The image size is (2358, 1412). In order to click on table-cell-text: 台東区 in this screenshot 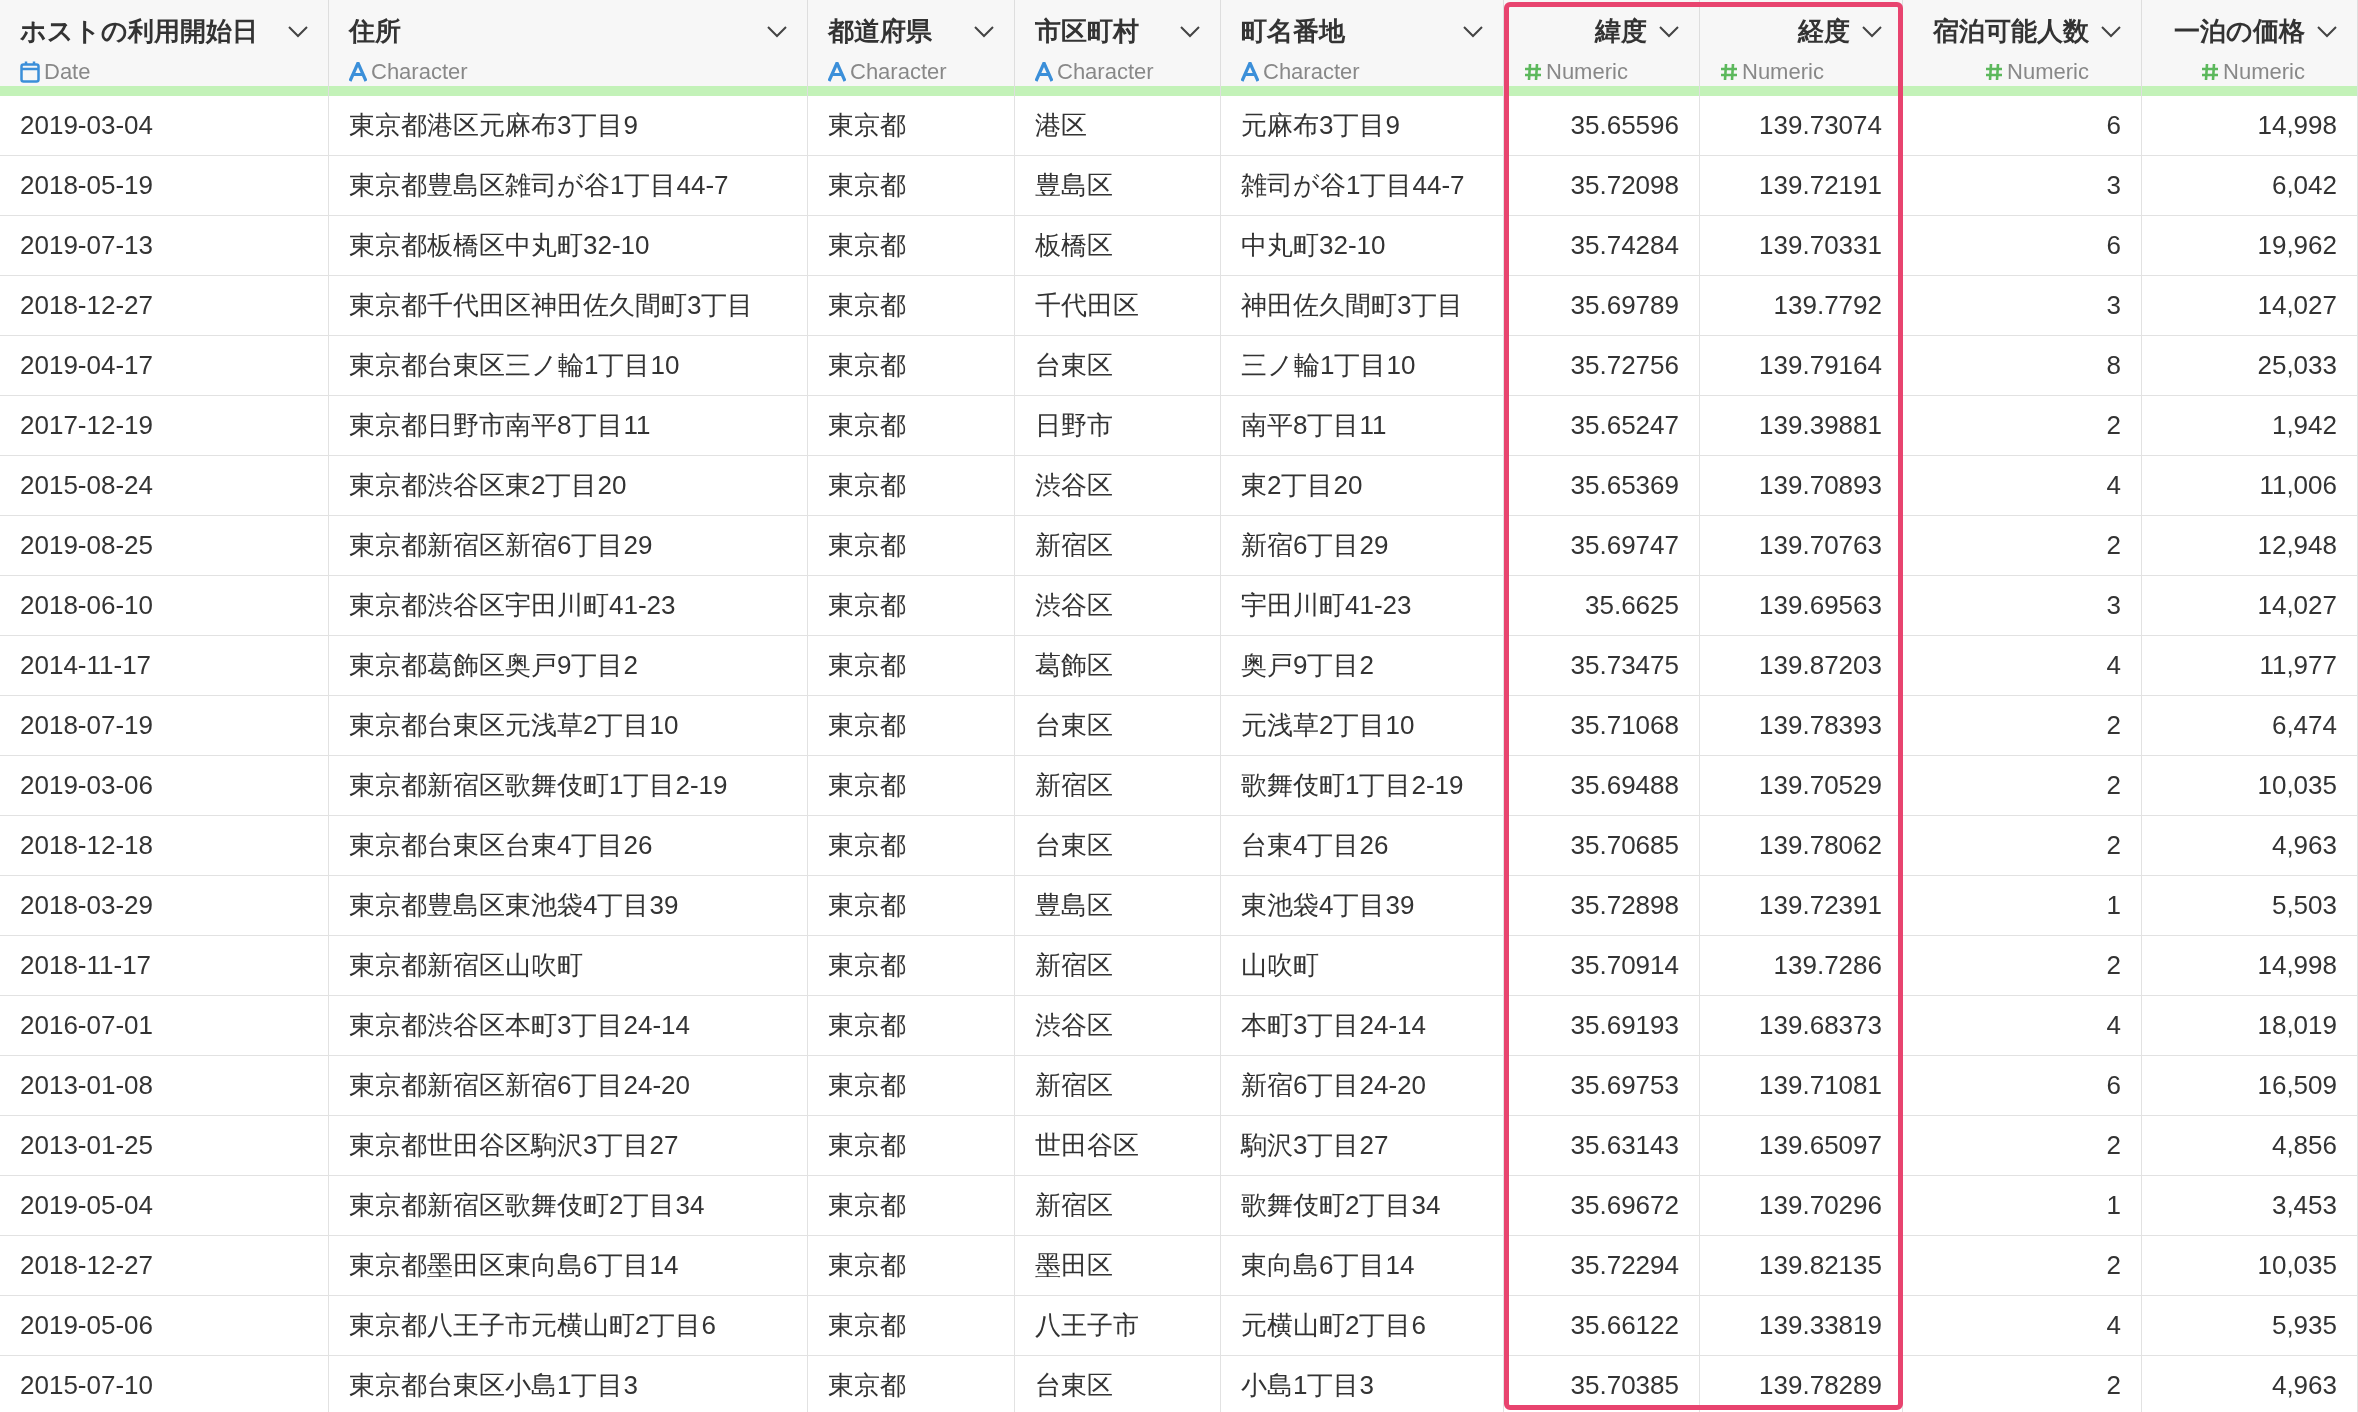, I will do `click(1074, 725)`.